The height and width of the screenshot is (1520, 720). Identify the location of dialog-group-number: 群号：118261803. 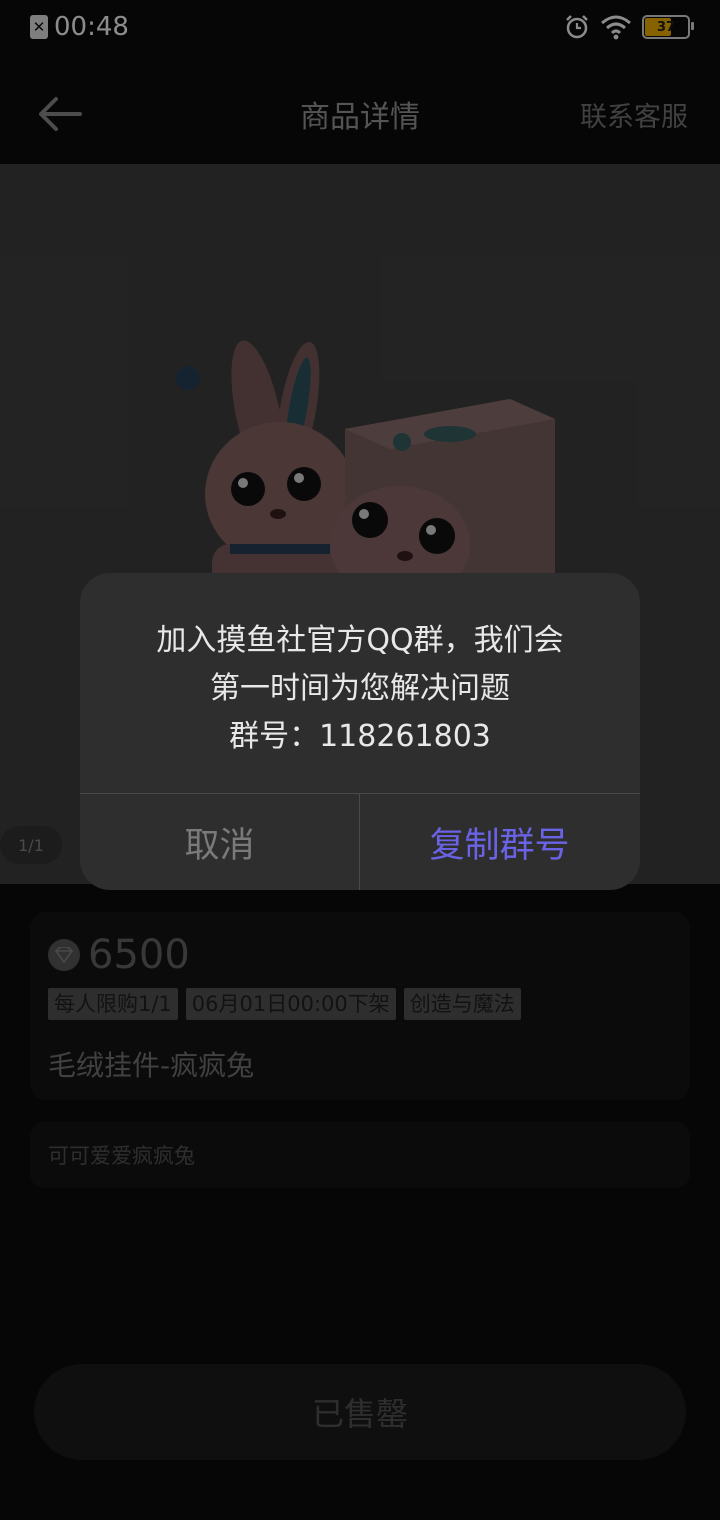
(360, 736).